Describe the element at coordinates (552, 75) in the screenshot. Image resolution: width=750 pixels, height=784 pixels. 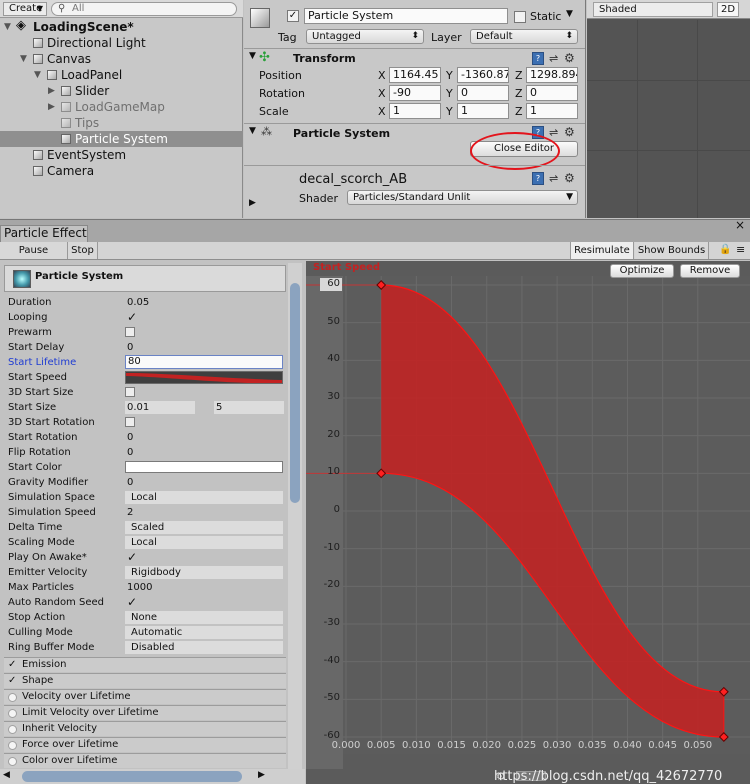
I see `position-z-field: 1298.894` at that location.